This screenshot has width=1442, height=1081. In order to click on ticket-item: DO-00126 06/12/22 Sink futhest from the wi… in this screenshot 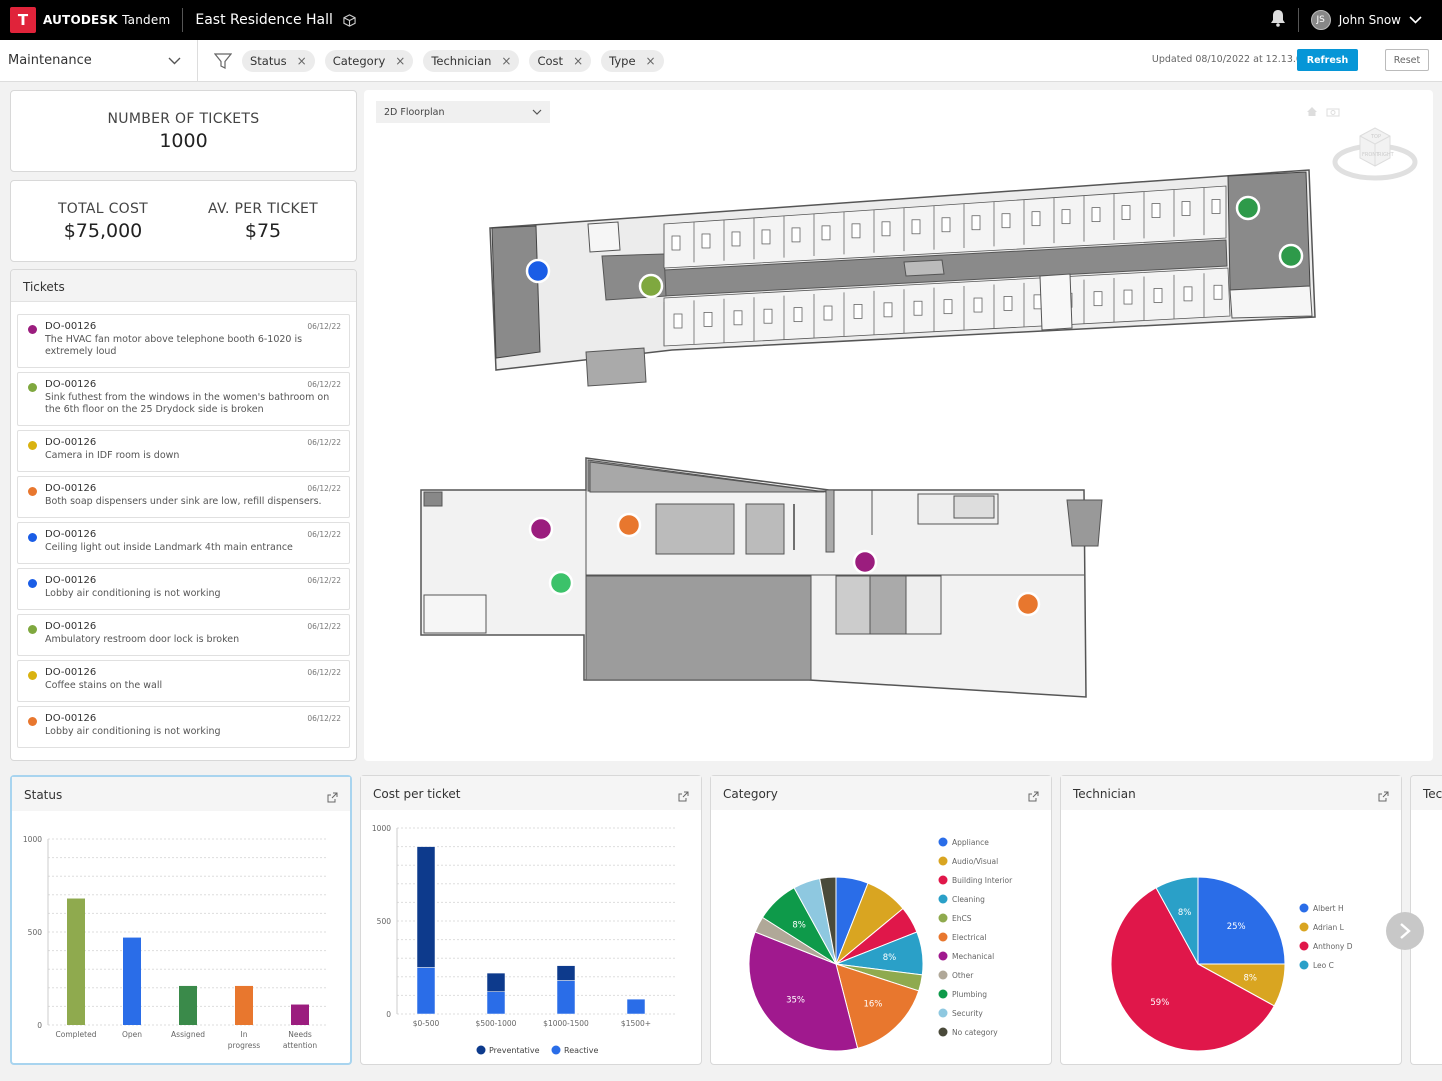, I will do `click(183, 399)`.